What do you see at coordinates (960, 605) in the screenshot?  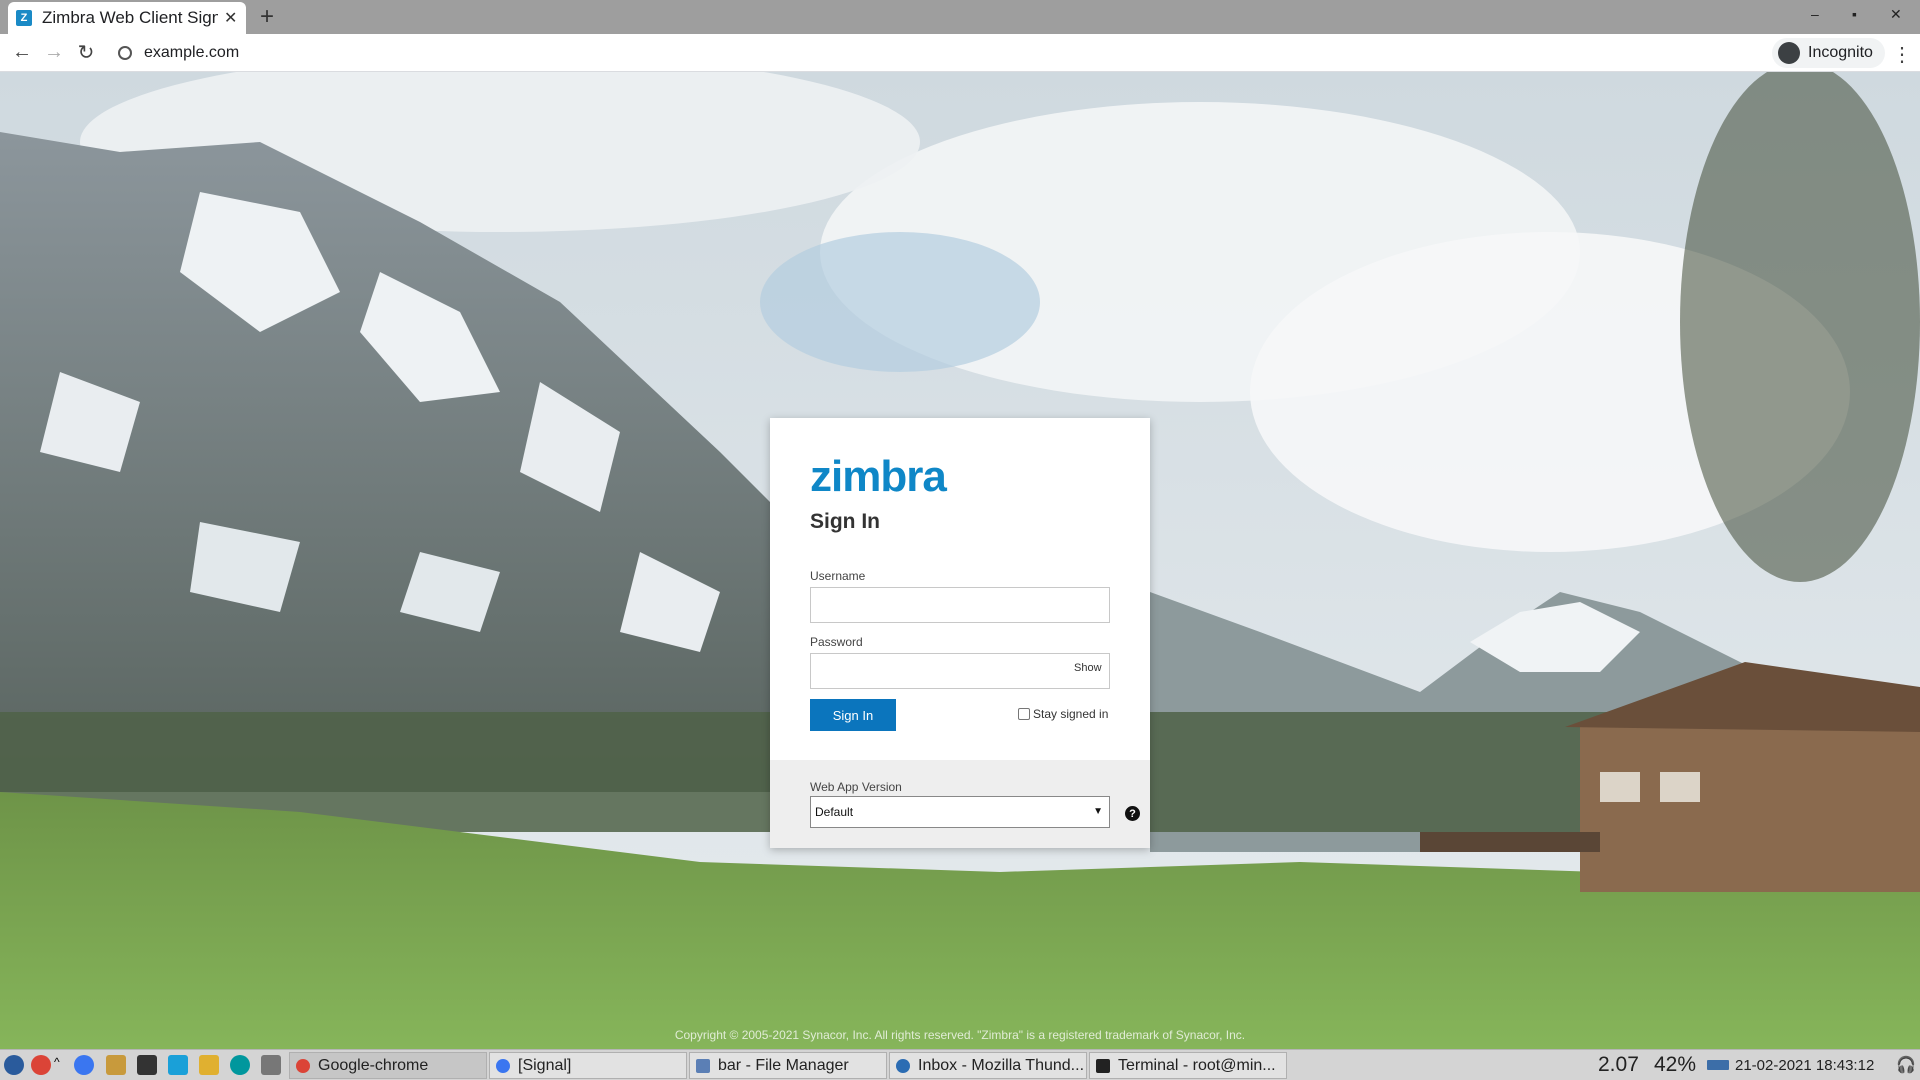 I see `username-input` at bounding box center [960, 605].